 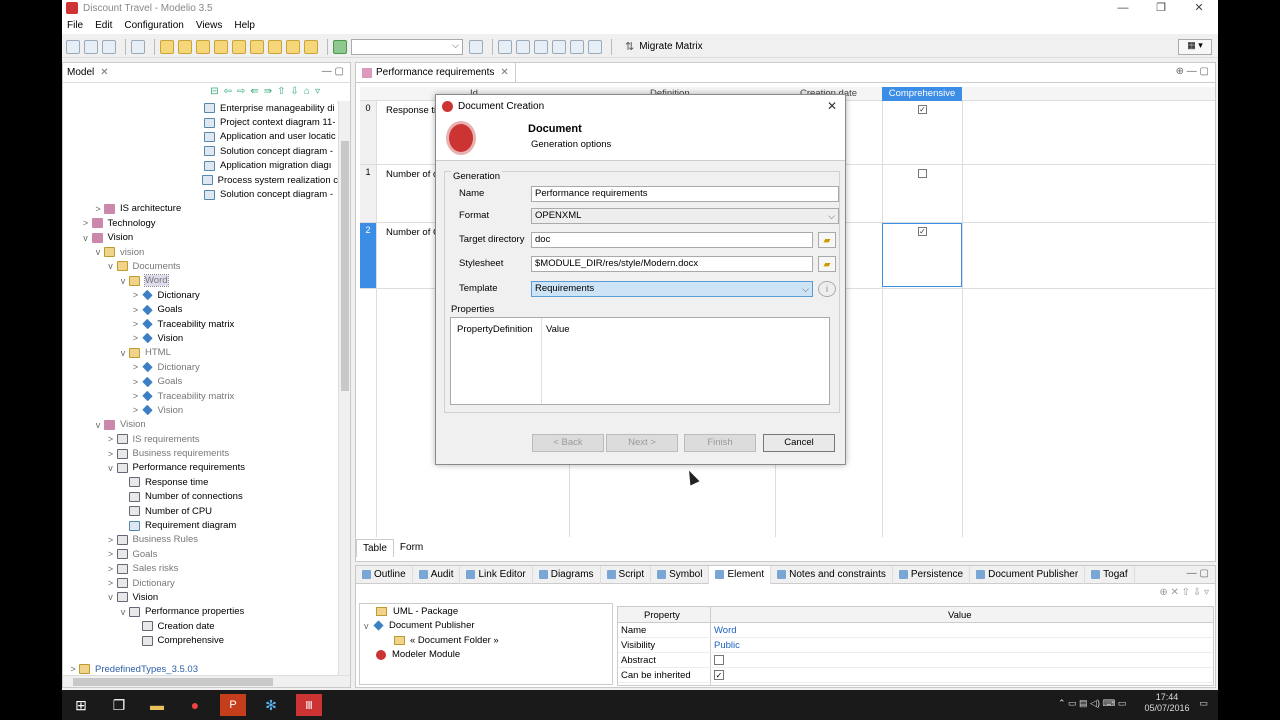 I want to click on maximize-button: ❐, so click(x=1161, y=8).